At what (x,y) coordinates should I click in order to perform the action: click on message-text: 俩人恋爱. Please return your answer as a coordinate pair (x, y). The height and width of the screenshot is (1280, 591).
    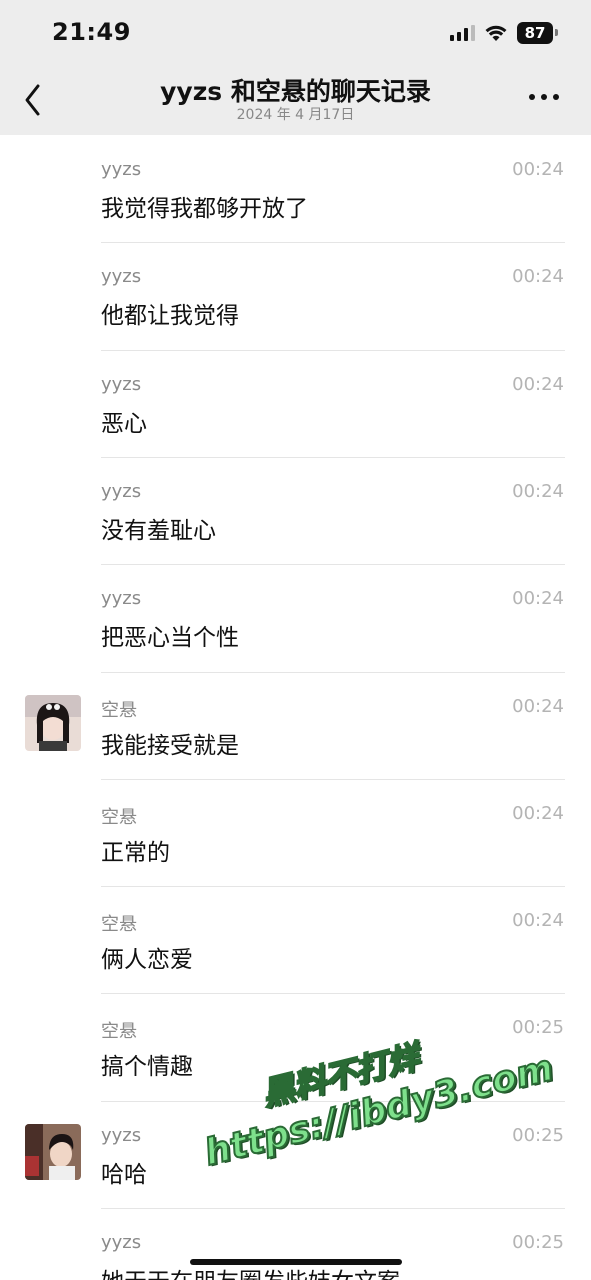
    Looking at the image, I should click on (147, 960).